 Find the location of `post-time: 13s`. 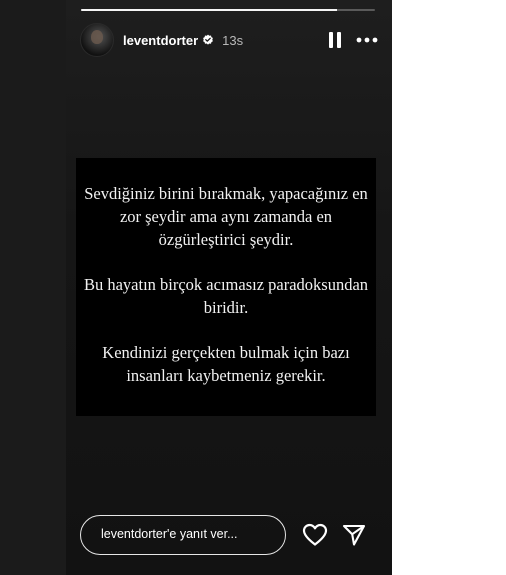

post-time: 13s is located at coordinates (233, 40).